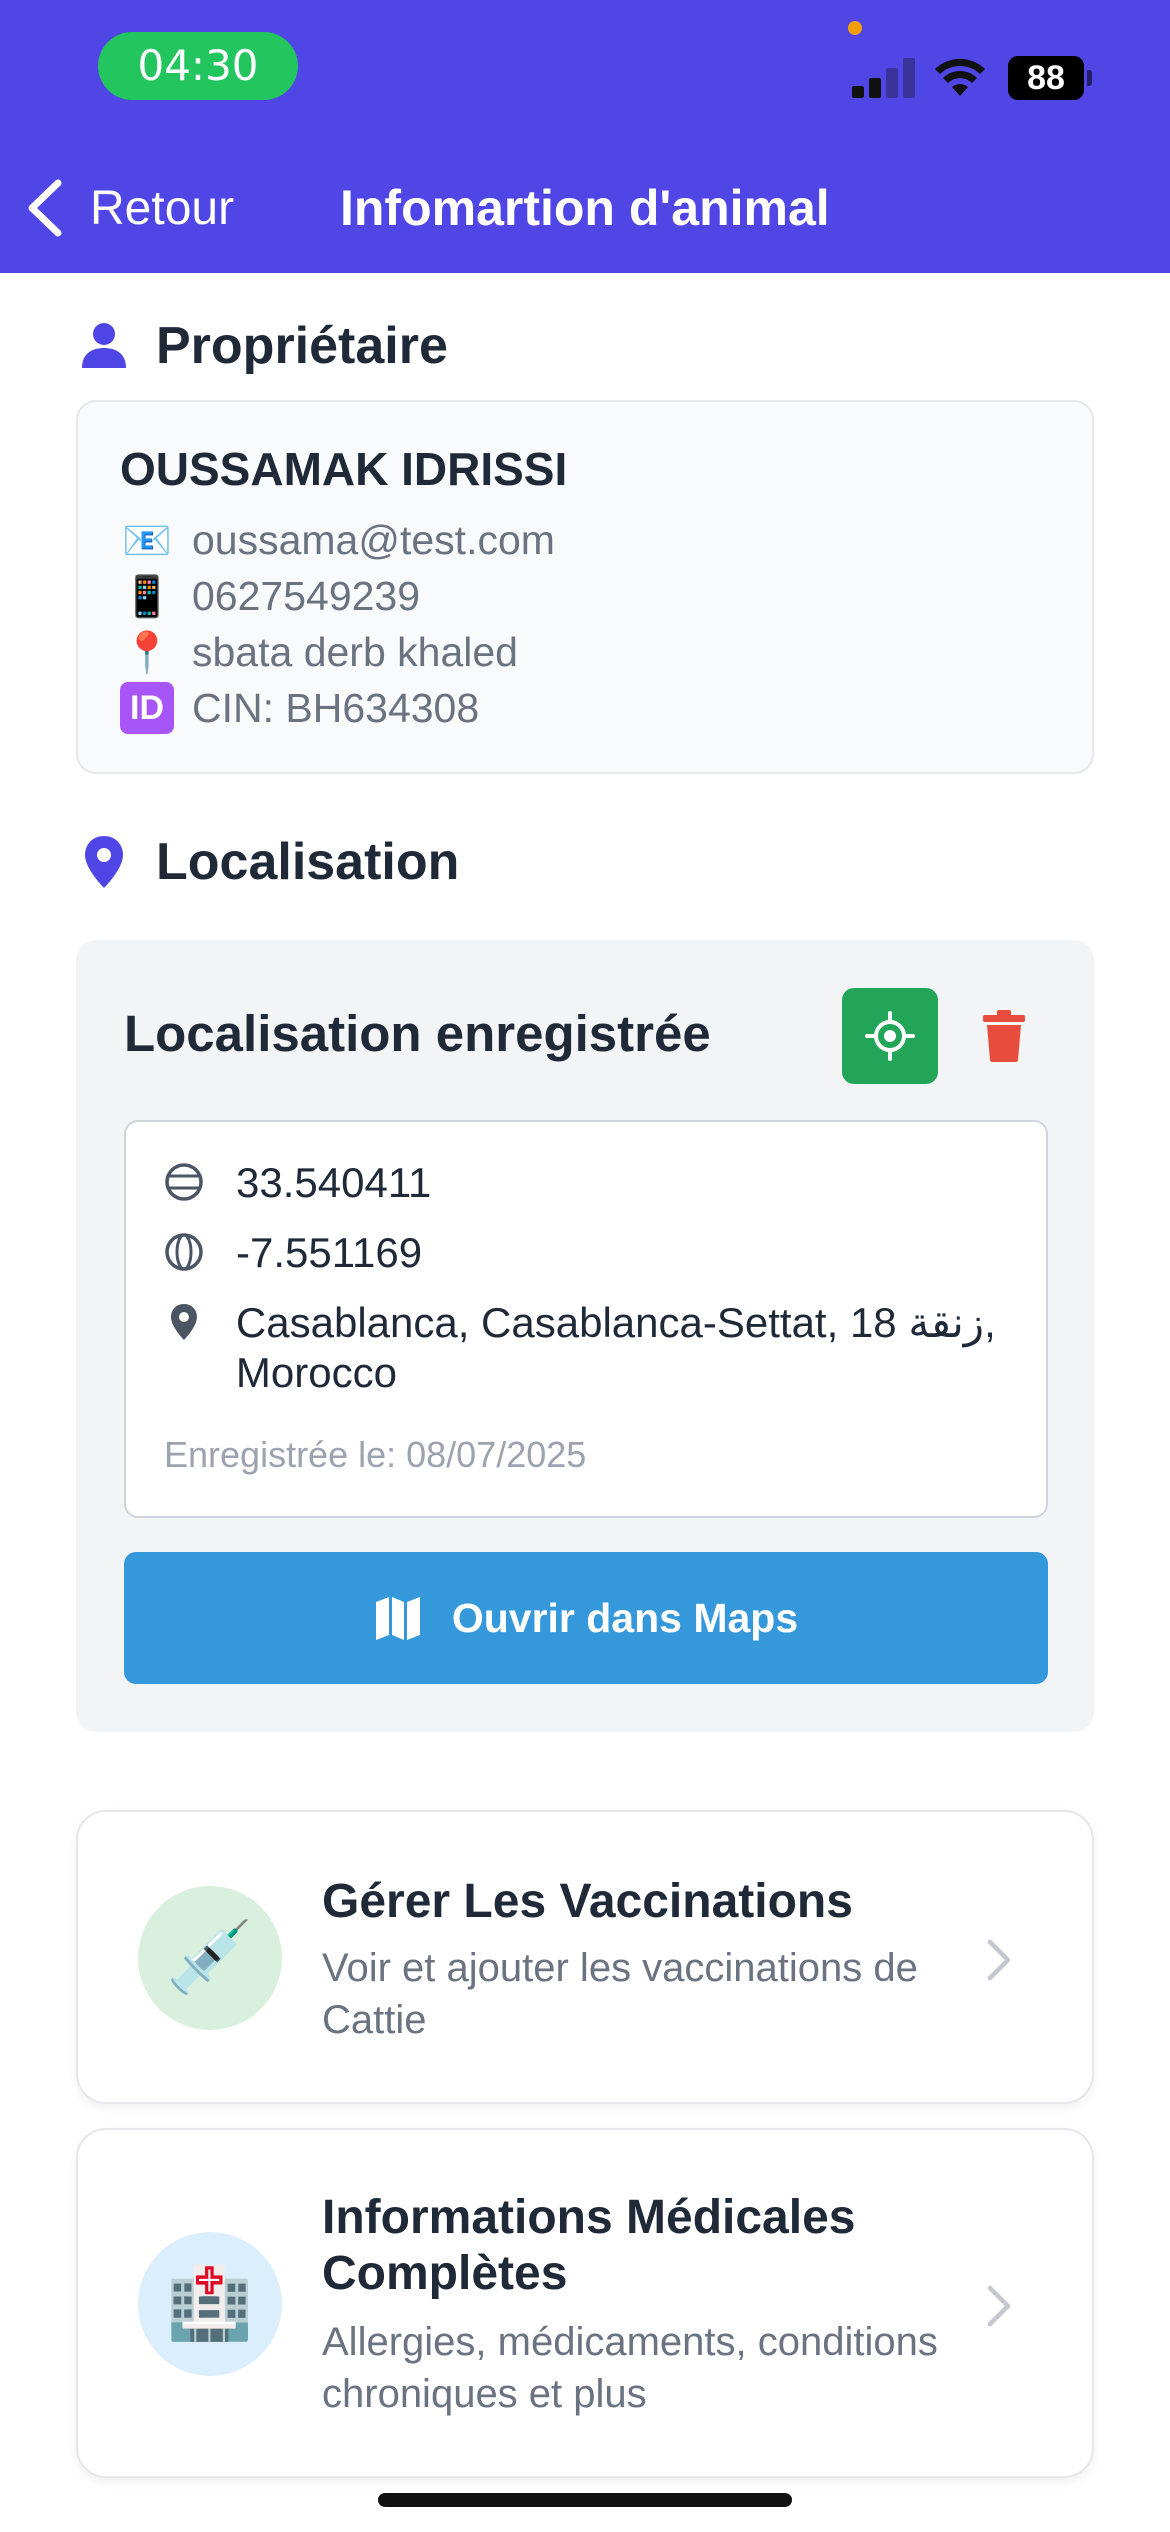 This screenshot has width=1170, height=2532. I want to click on crosshair-icon, so click(890, 1036).